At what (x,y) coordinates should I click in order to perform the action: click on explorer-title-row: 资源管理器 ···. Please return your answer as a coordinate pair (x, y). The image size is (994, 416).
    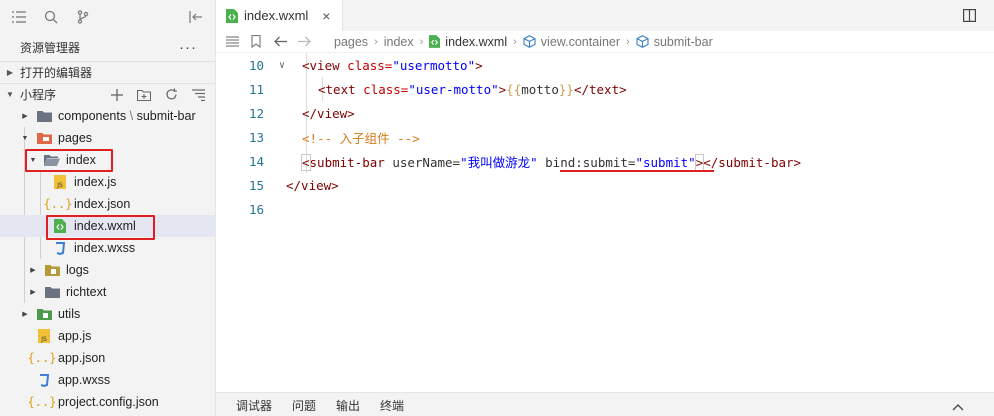
    Looking at the image, I should click on (107, 47).